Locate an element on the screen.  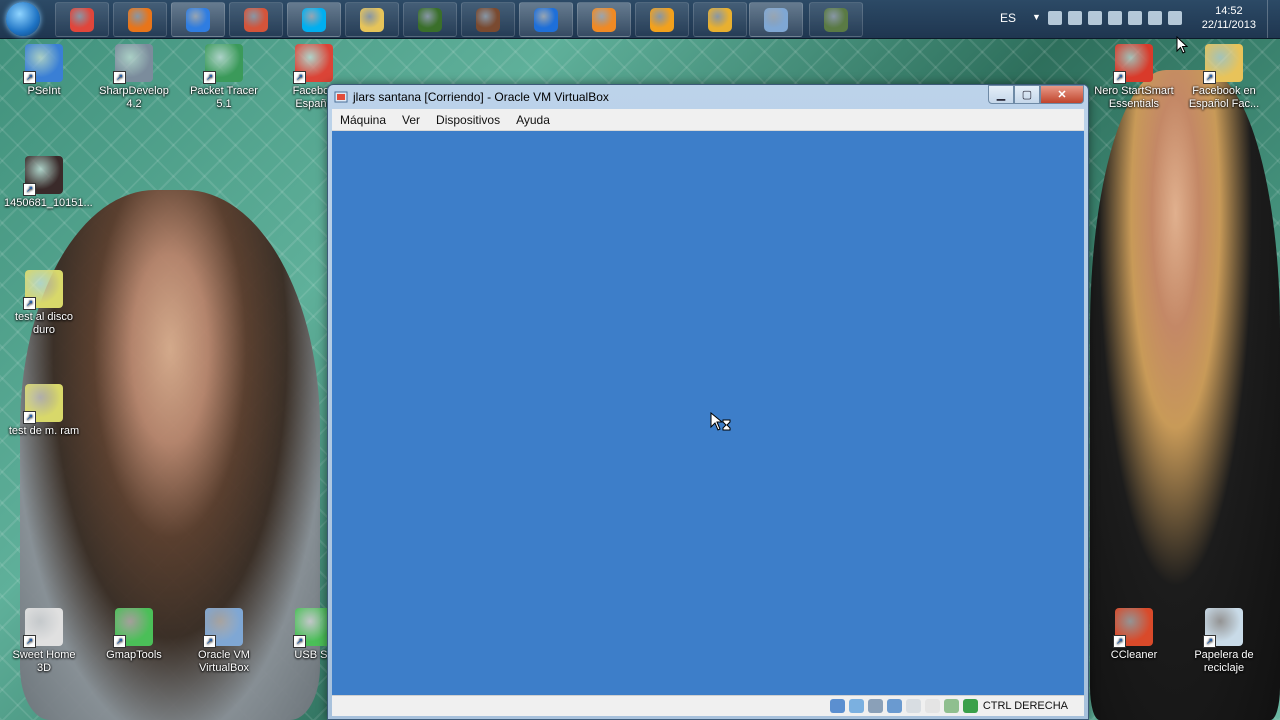
close-button: ✕ is located at coordinates (1062, 94).